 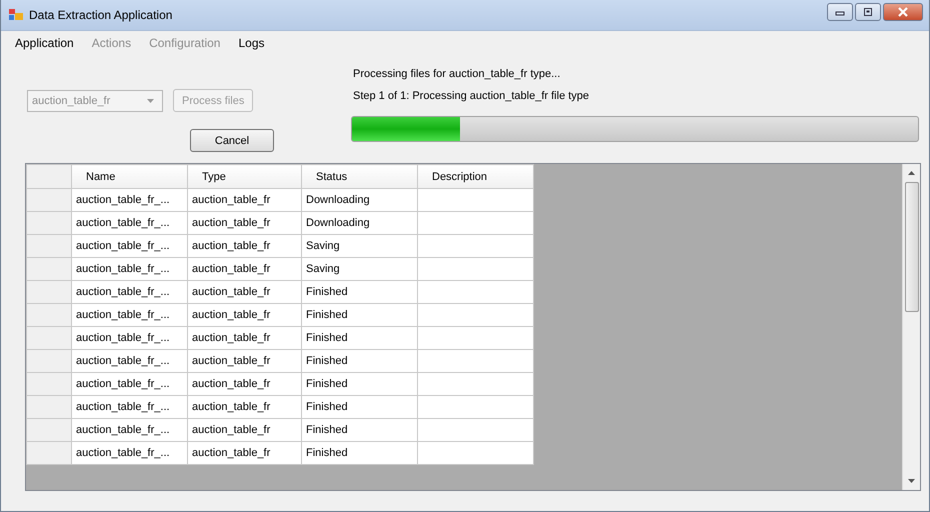 What do you see at coordinates (911, 481) in the screenshot?
I see `scroll-down-icon` at bounding box center [911, 481].